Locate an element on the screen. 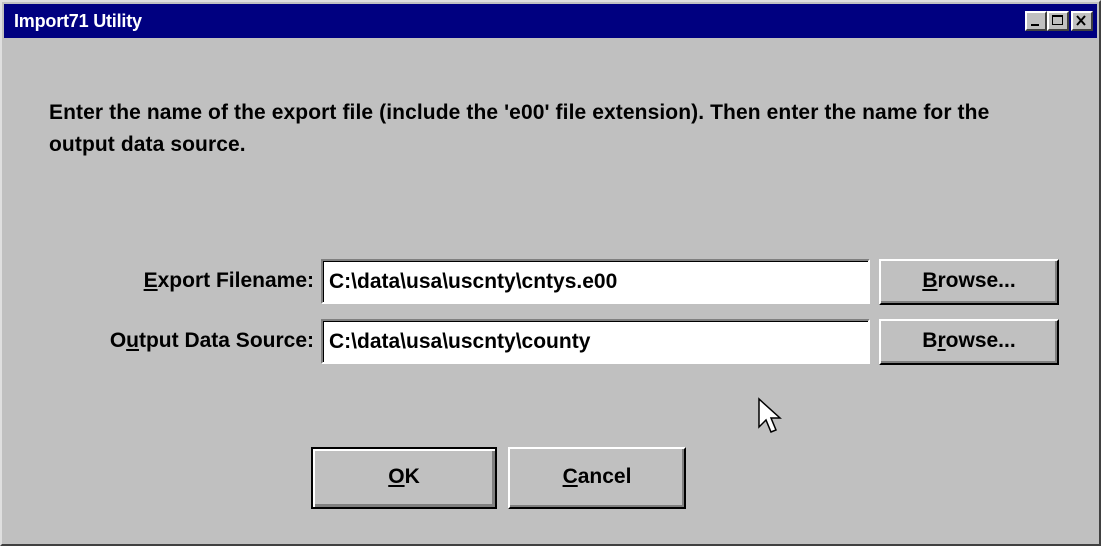  maximize-button is located at coordinates (1058, 21).